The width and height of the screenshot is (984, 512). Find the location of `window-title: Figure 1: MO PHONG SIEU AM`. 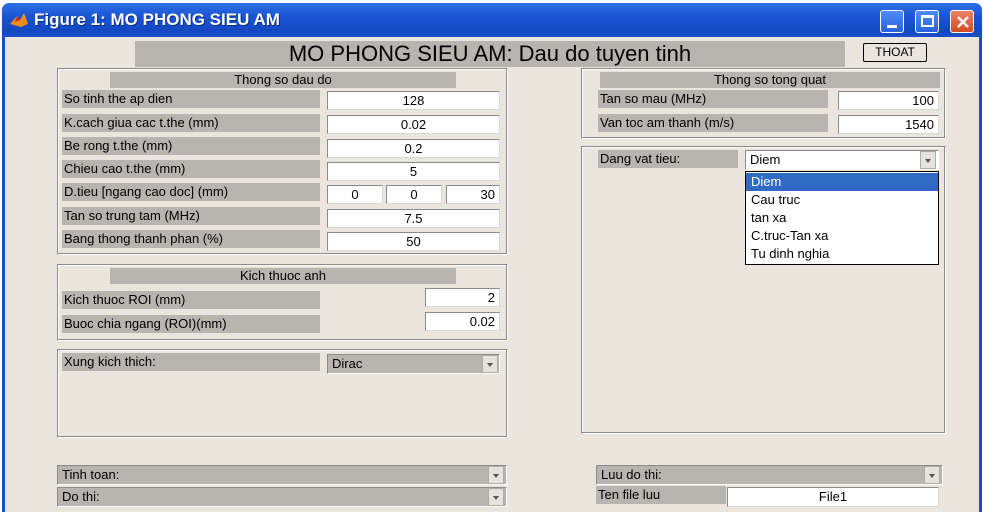

window-title: Figure 1: MO PHONG SIEU AM is located at coordinates (157, 19).